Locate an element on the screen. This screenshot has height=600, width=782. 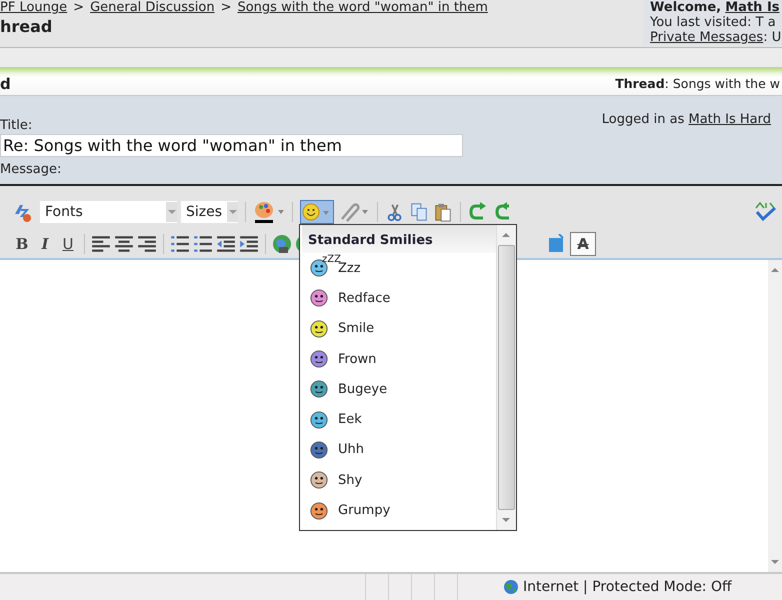
welcome-text: Welcome, is located at coordinates (686, 7).